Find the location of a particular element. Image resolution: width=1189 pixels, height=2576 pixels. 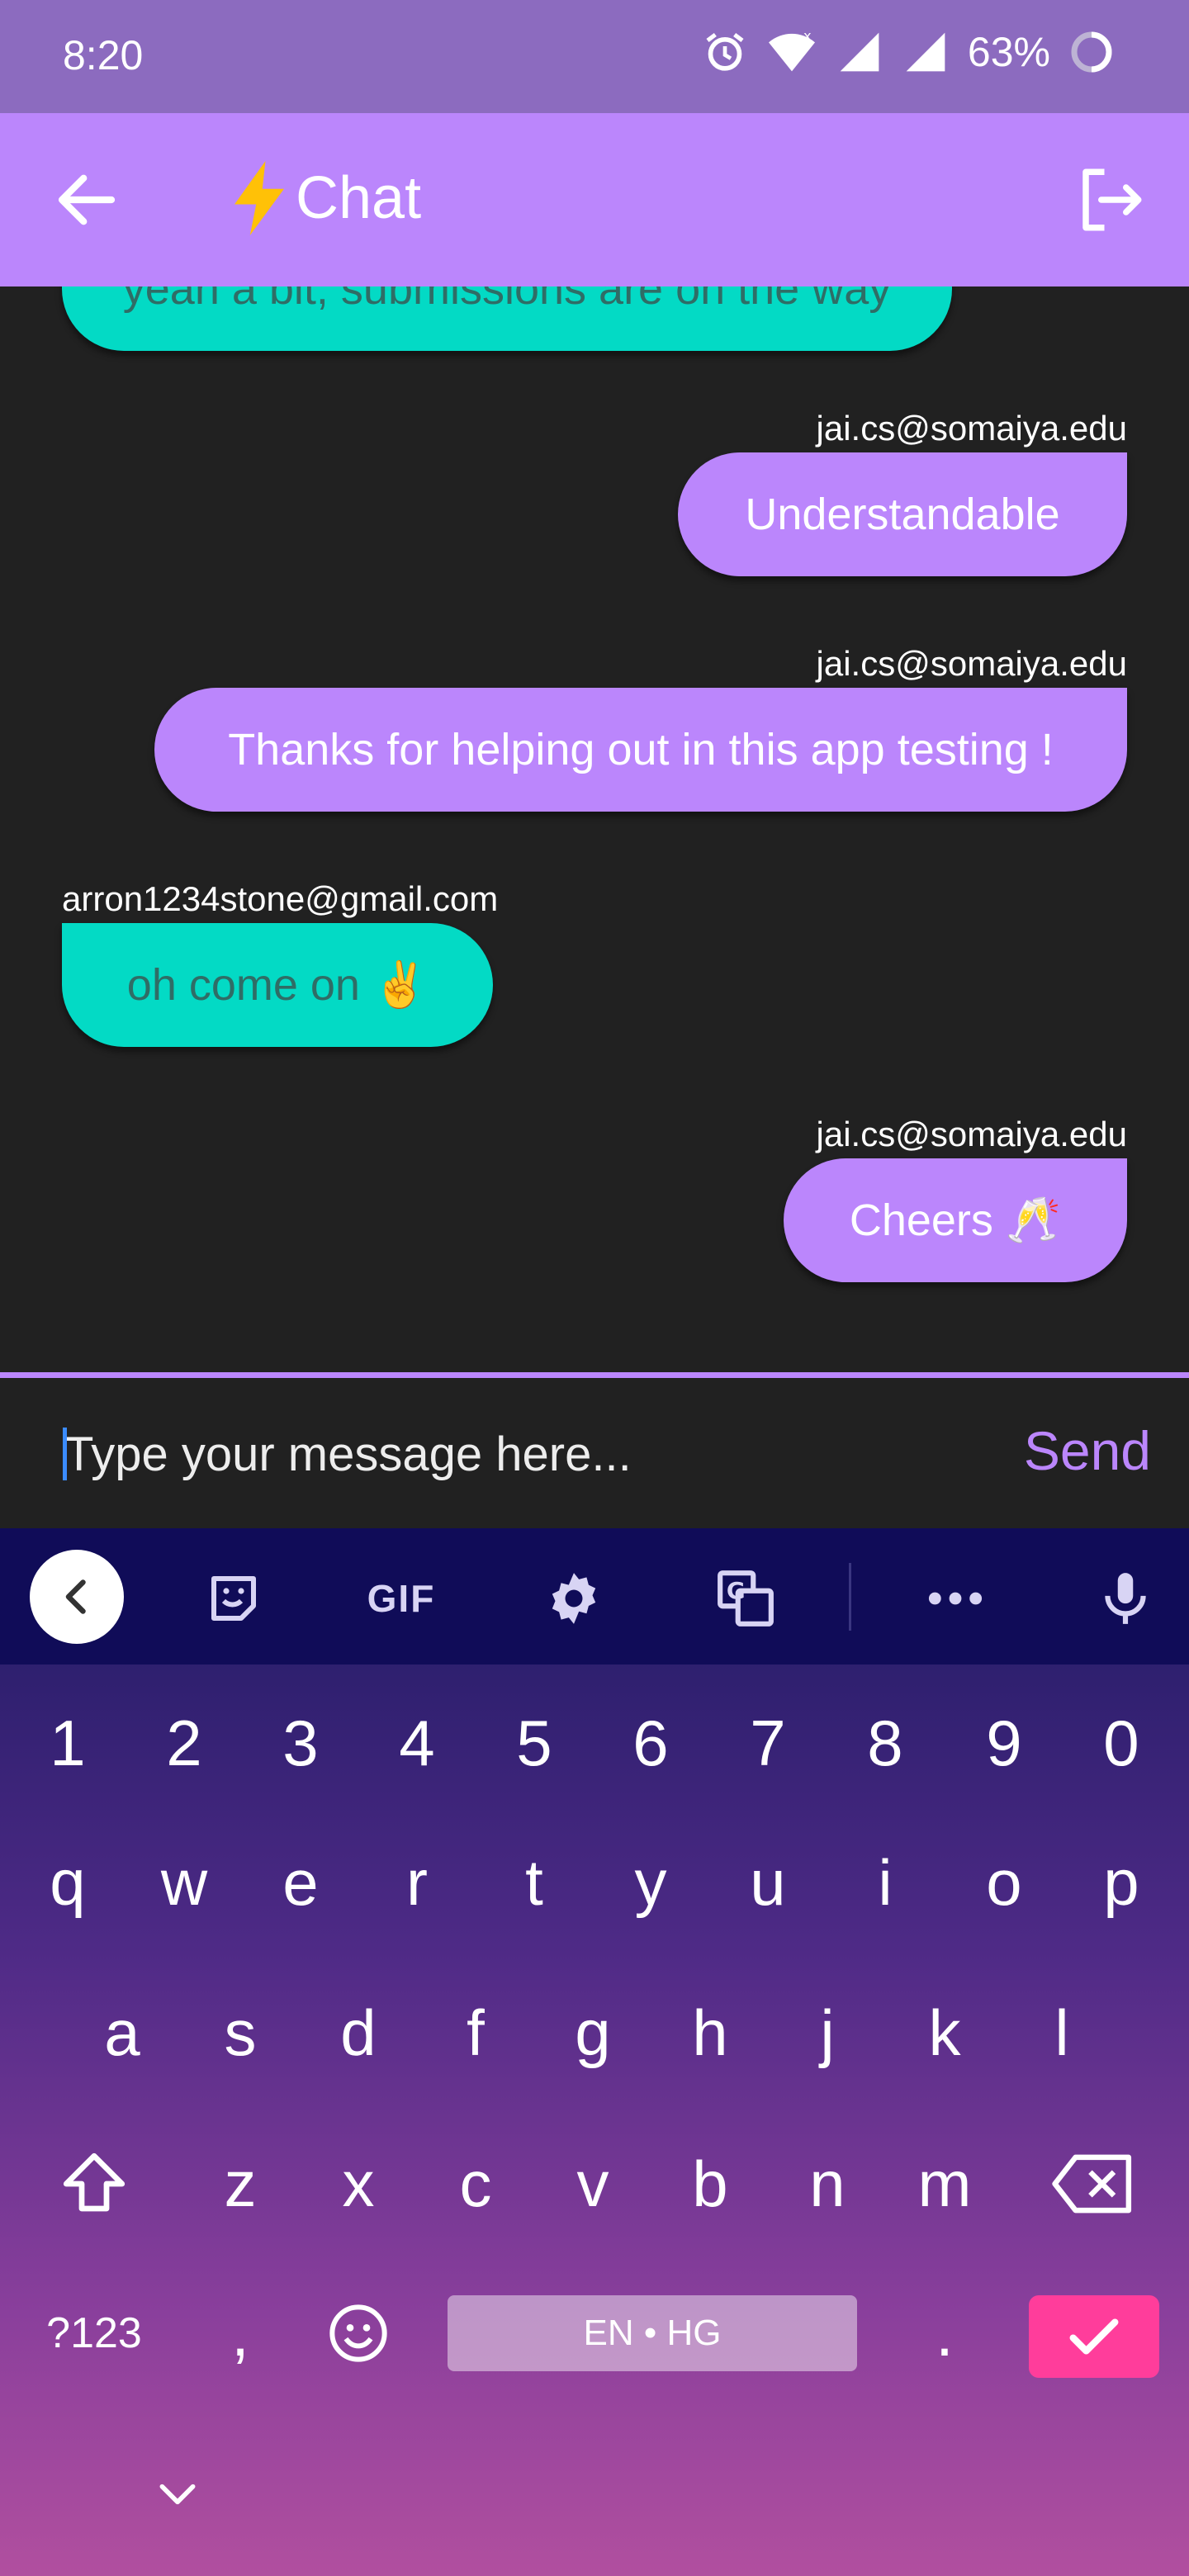

message-bubble: oh come on ✌️ is located at coordinates (277, 985).